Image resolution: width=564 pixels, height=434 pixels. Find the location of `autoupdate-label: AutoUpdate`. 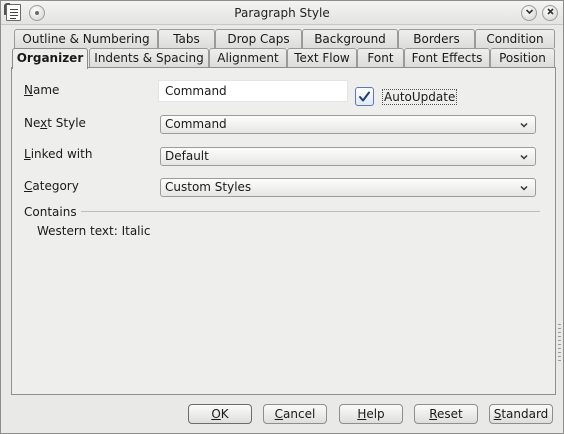

autoupdate-label: AutoUpdate is located at coordinates (420, 97).